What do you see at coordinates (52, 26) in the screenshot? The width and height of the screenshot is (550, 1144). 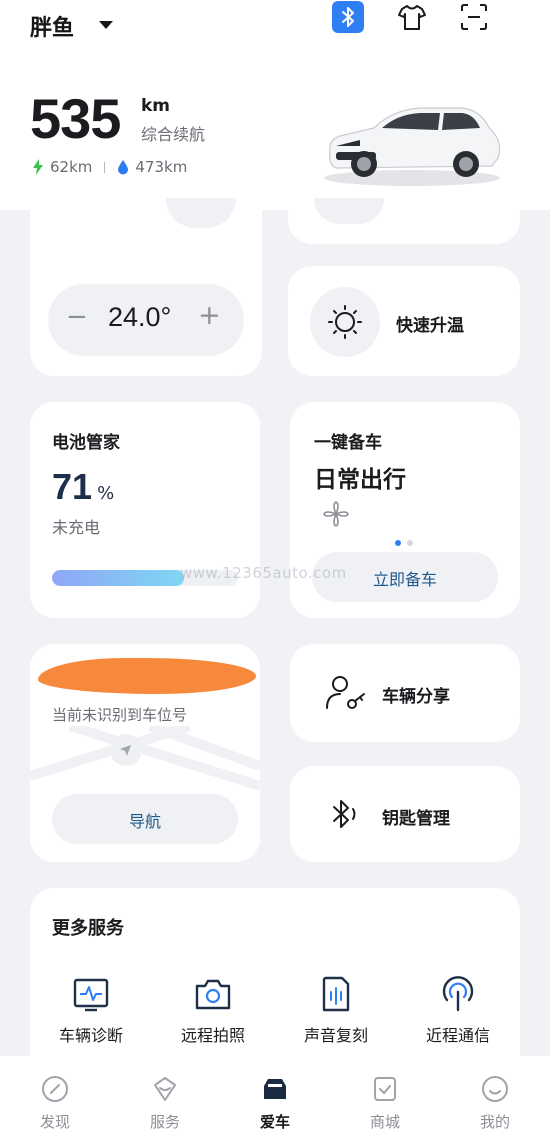 I see `car-name: 胖鱼` at bounding box center [52, 26].